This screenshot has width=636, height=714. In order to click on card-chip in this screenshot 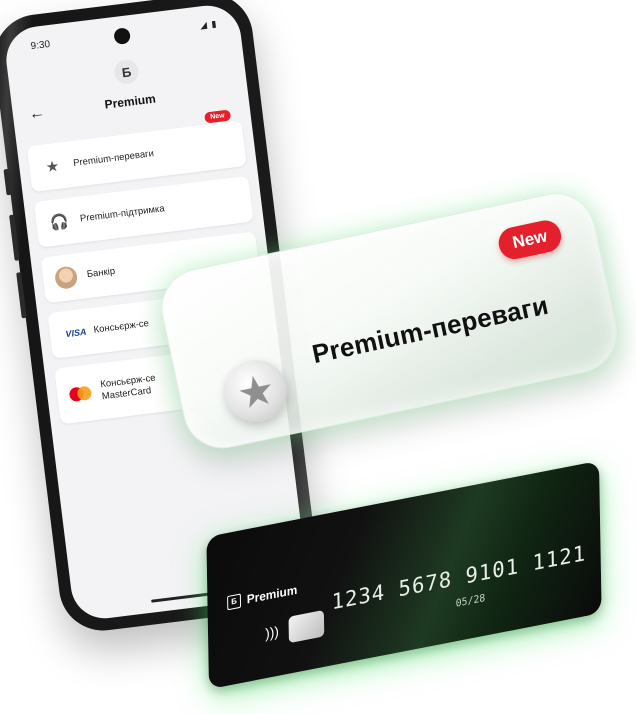, I will do `click(306, 626)`.